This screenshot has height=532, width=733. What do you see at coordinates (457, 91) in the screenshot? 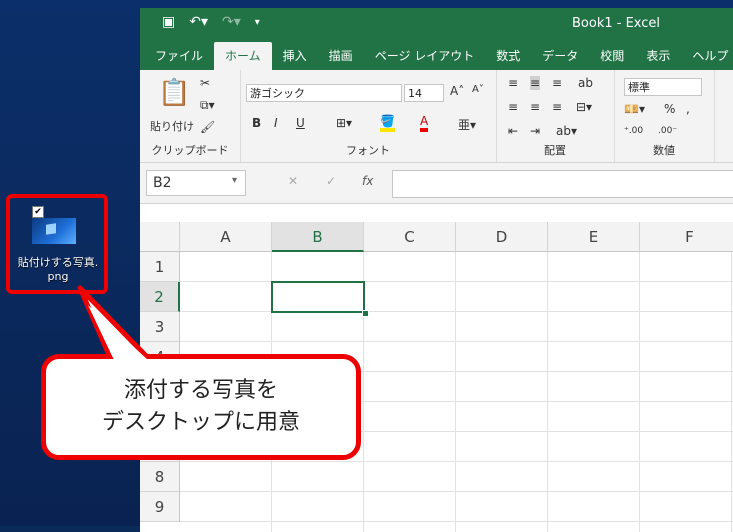
I see `increase-font-icon: A˄` at bounding box center [457, 91].